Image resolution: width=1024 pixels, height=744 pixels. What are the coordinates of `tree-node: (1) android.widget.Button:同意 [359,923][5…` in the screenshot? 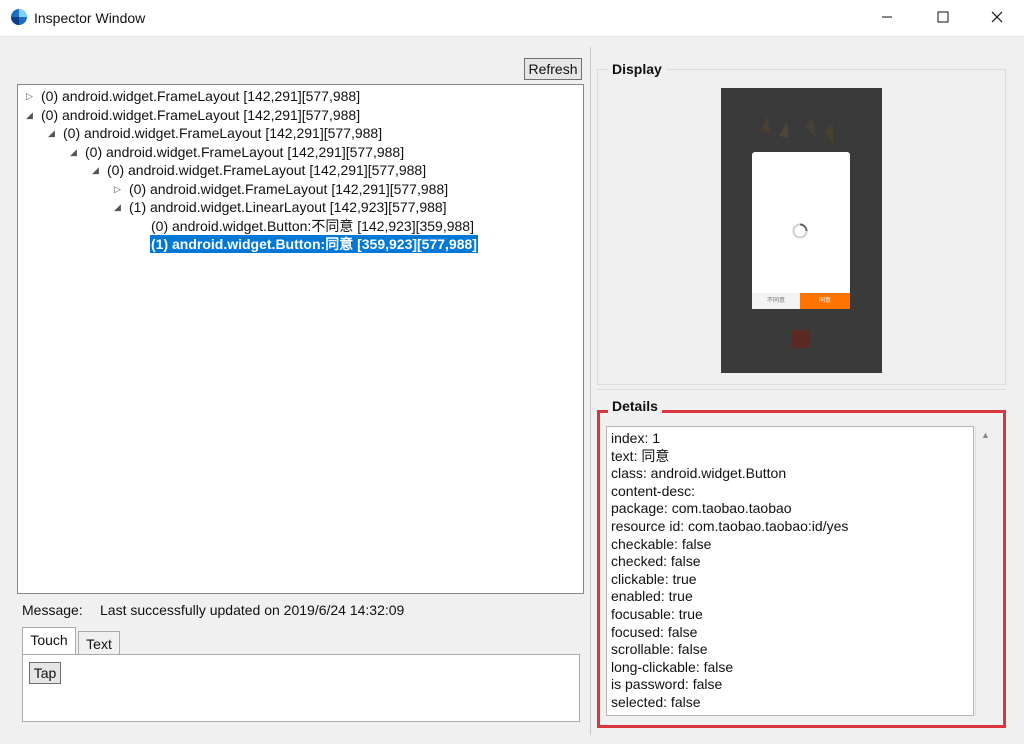 It's located at (307, 244).